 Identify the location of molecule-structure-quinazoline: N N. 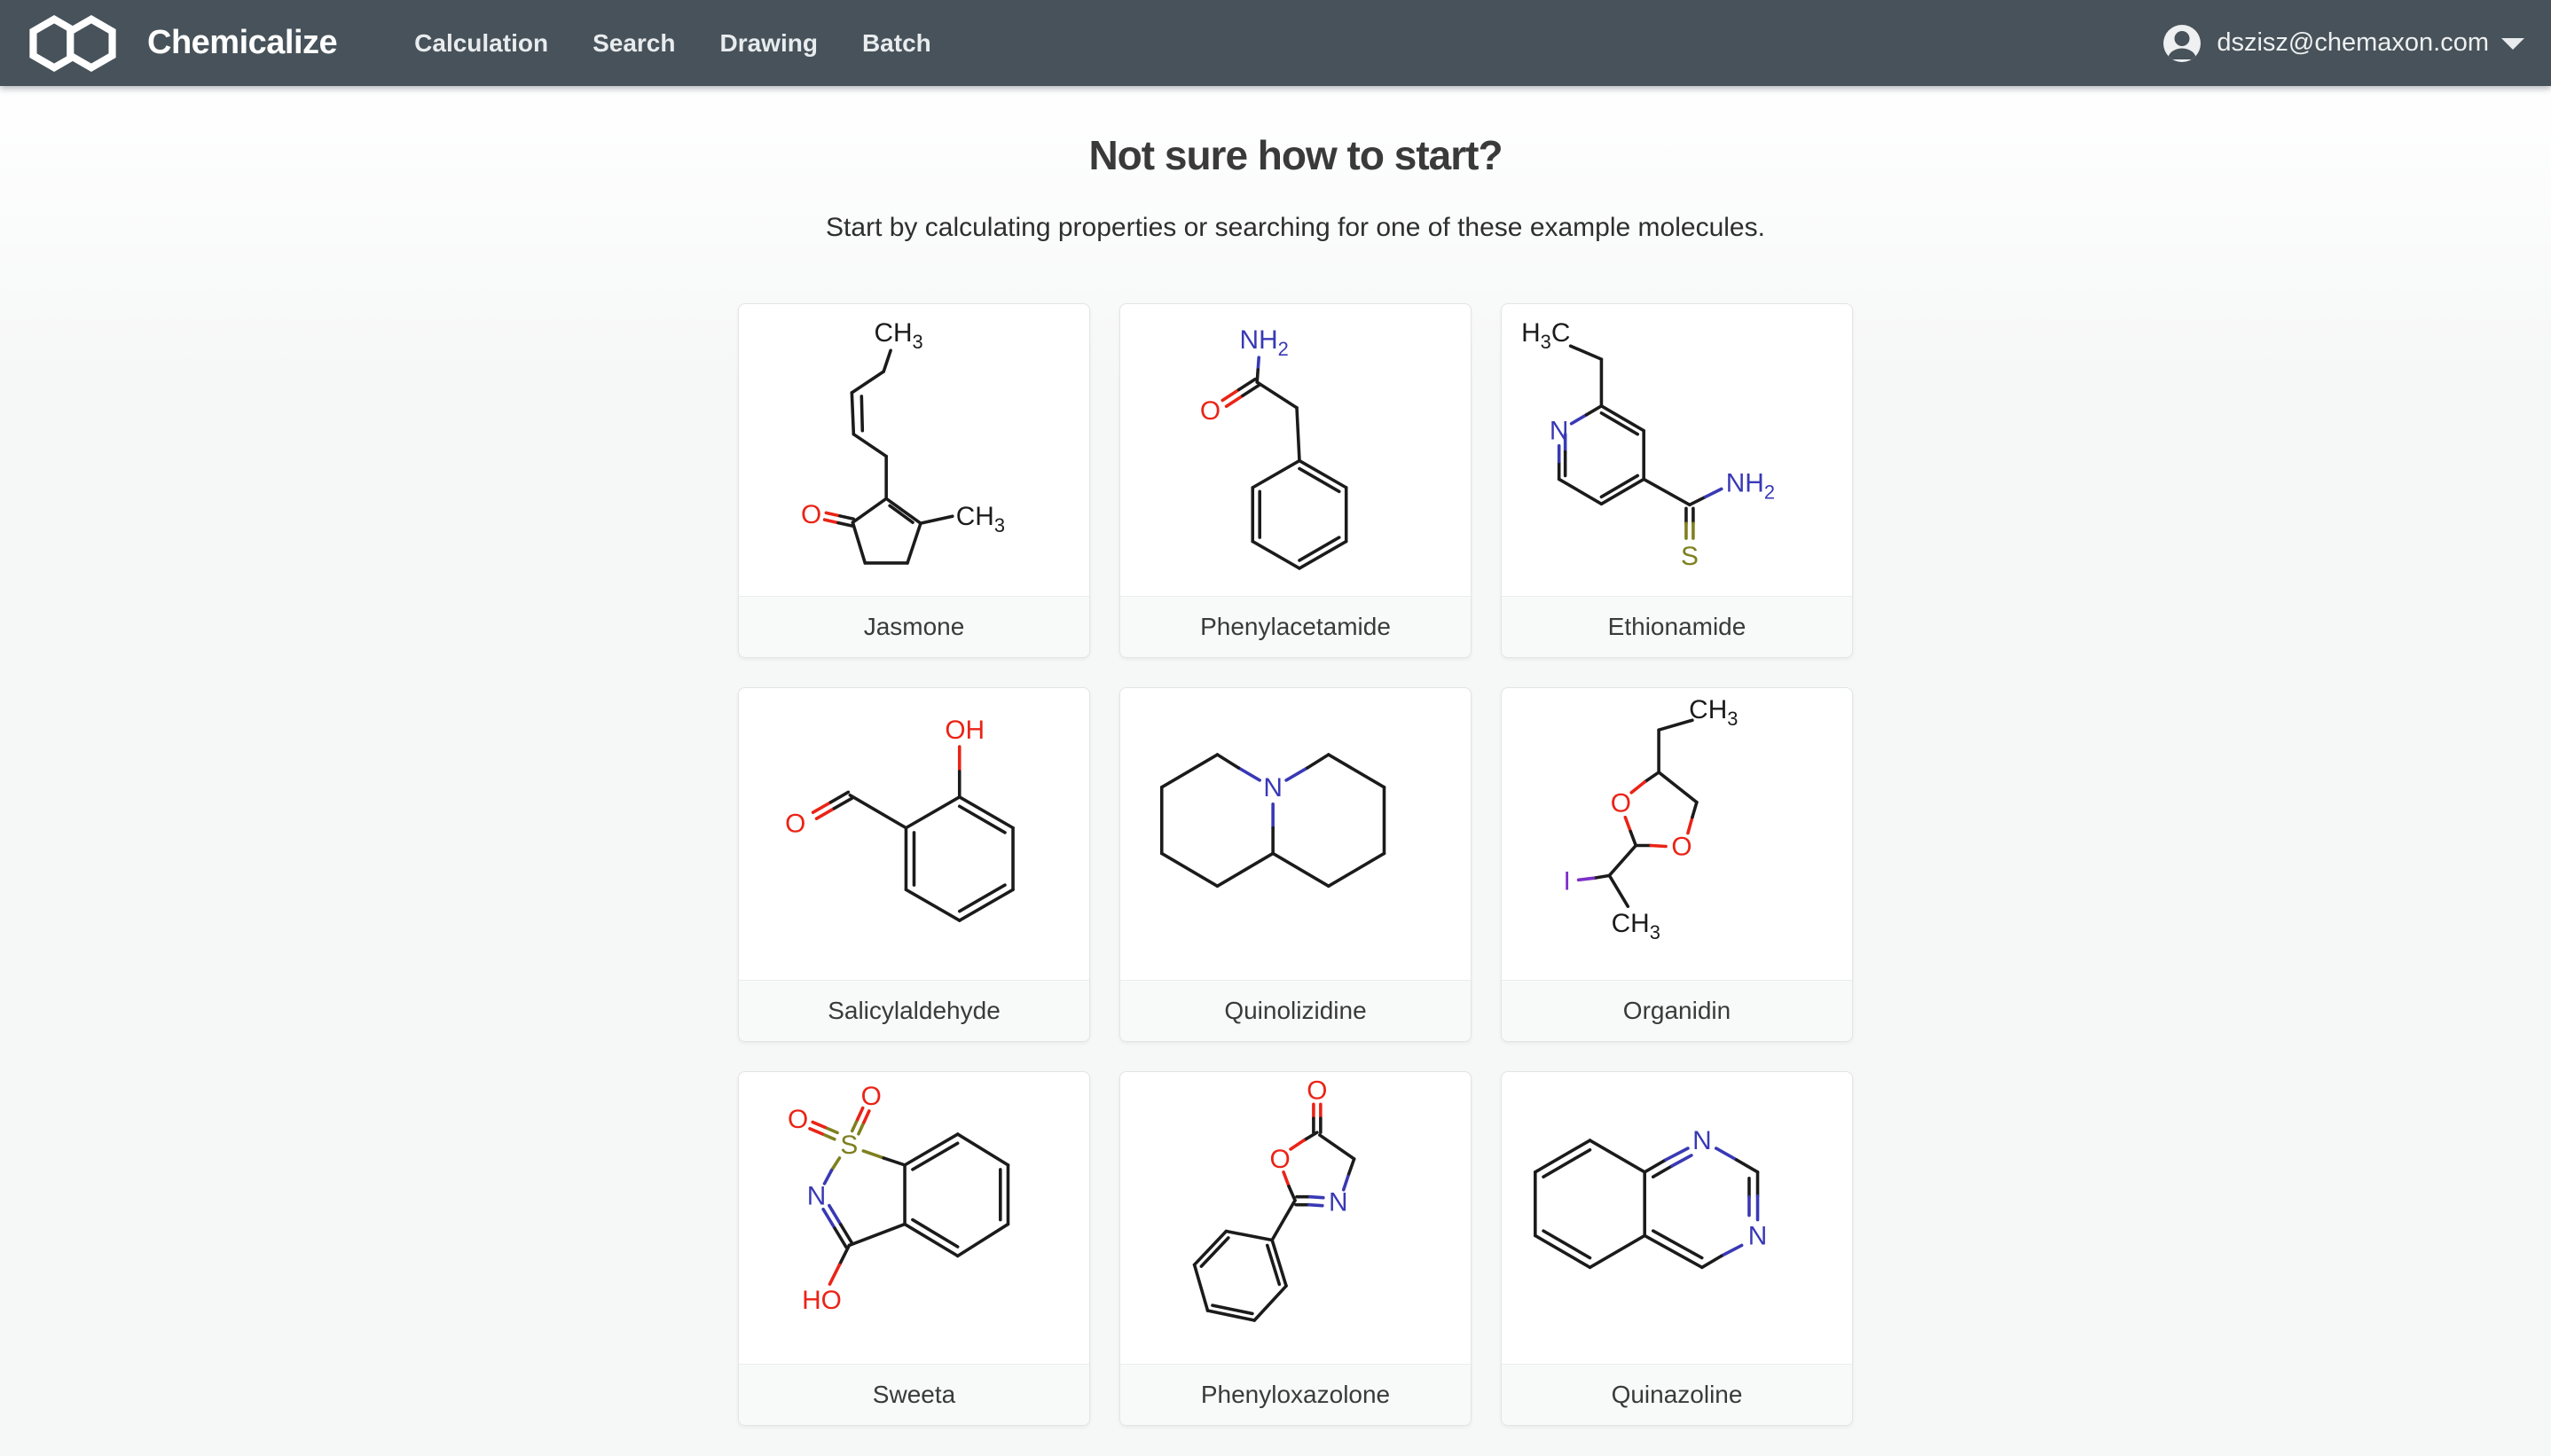
(1677, 1218).